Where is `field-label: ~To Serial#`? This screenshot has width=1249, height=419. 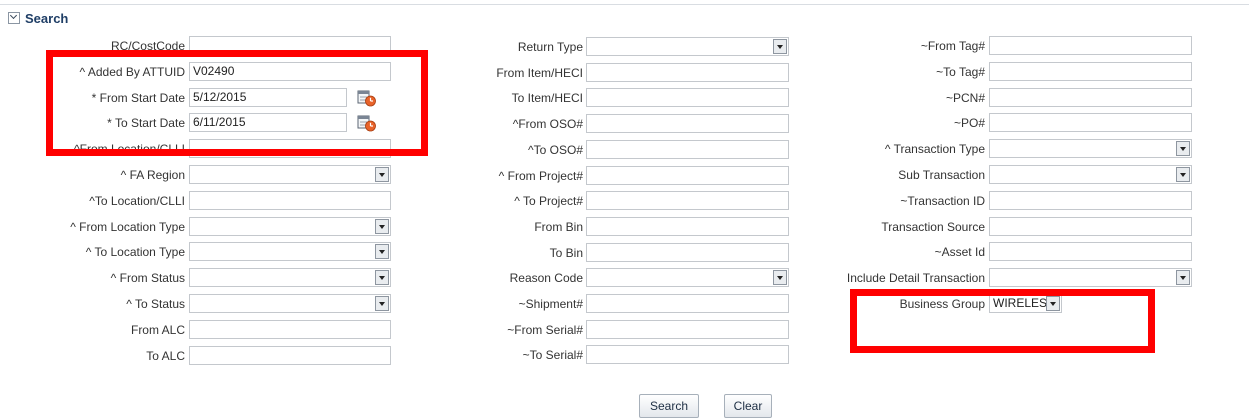
field-label: ~To Serial# is located at coordinates (552, 355).